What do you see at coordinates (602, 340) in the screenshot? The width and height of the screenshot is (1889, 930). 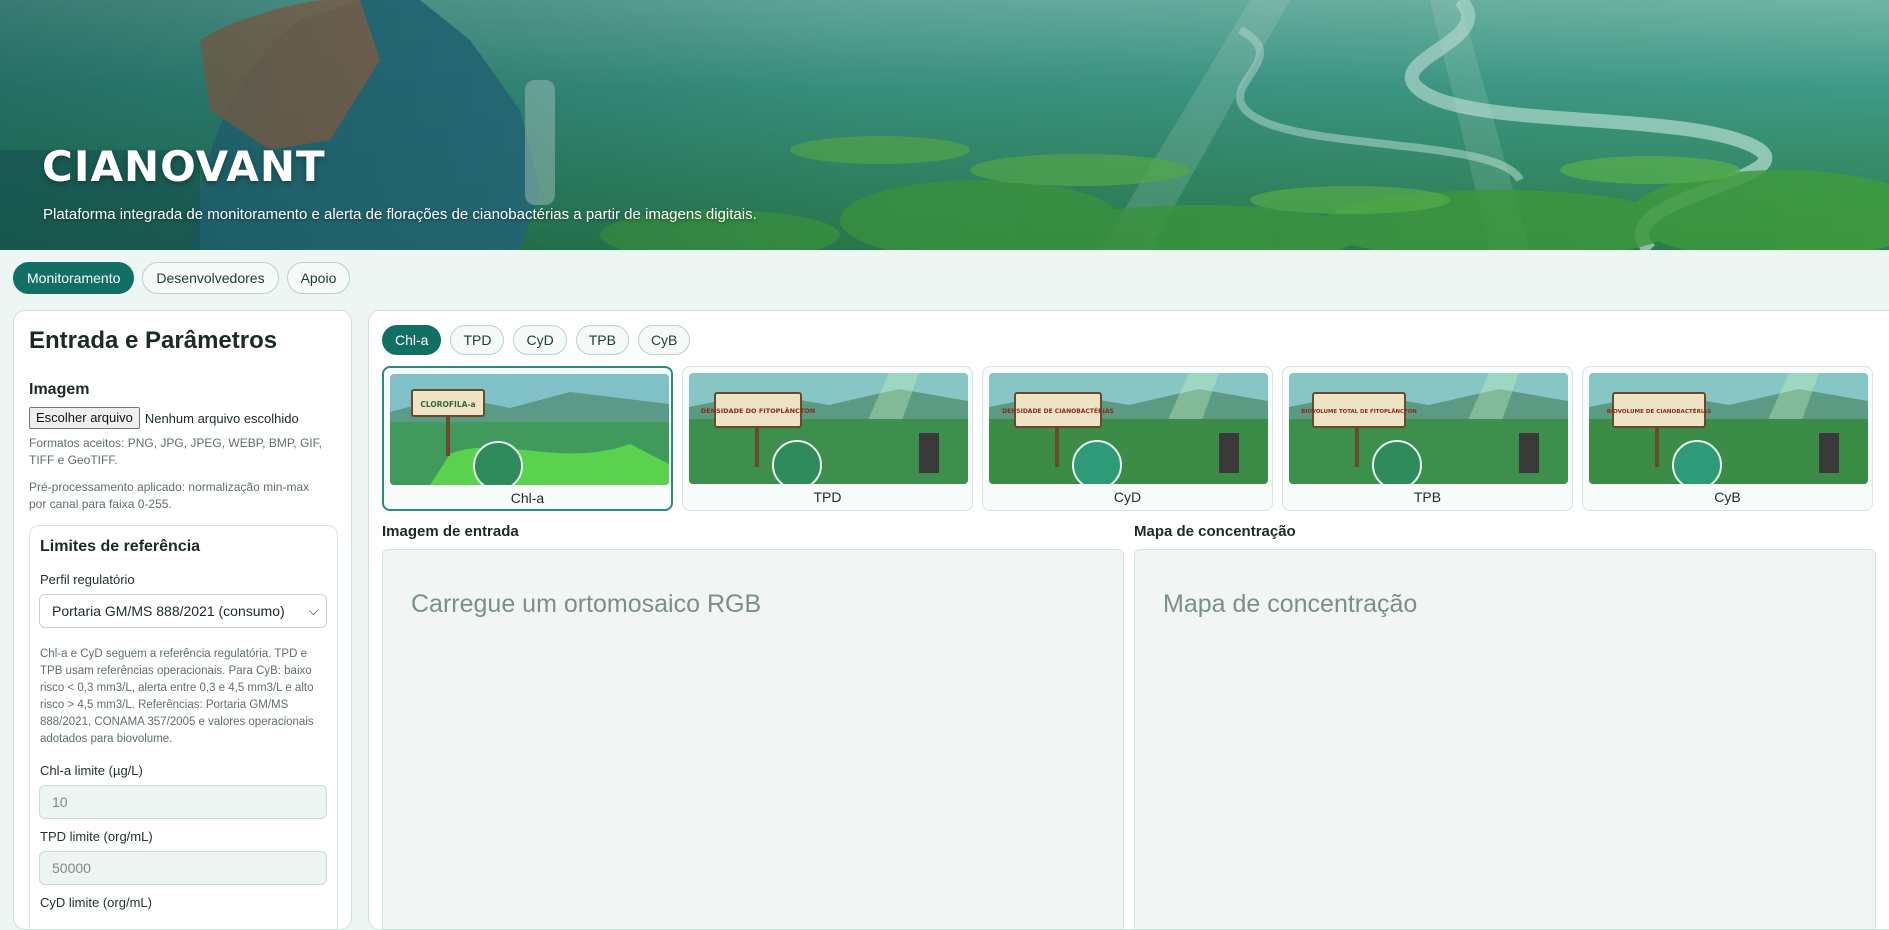 I see `tab-tpb: TPB` at bounding box center [602, 340].